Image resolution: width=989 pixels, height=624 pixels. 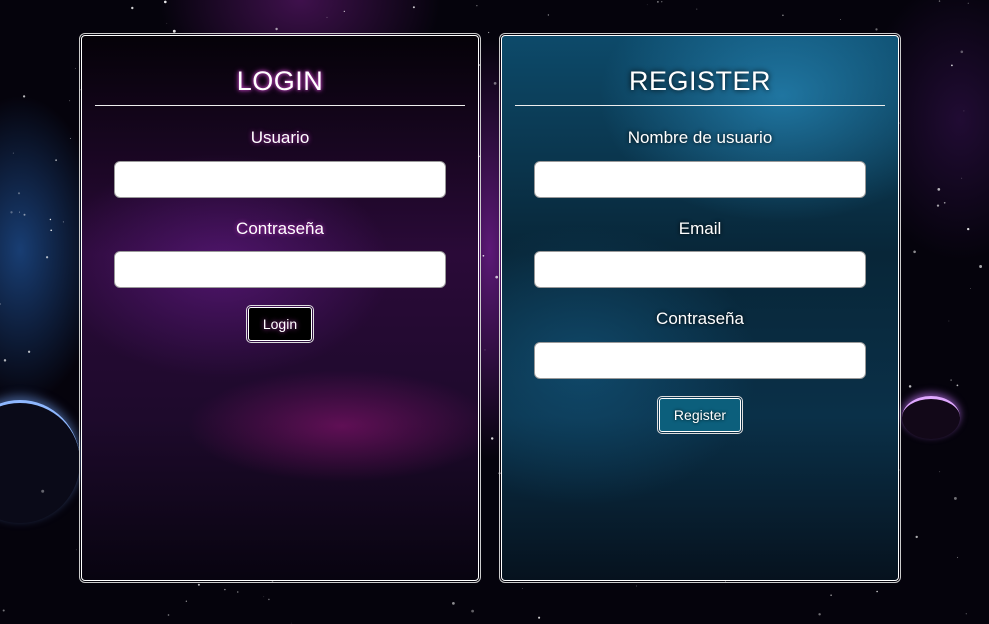 I want to click on register-password-label: Contraseña, so click(x=700, y=318).